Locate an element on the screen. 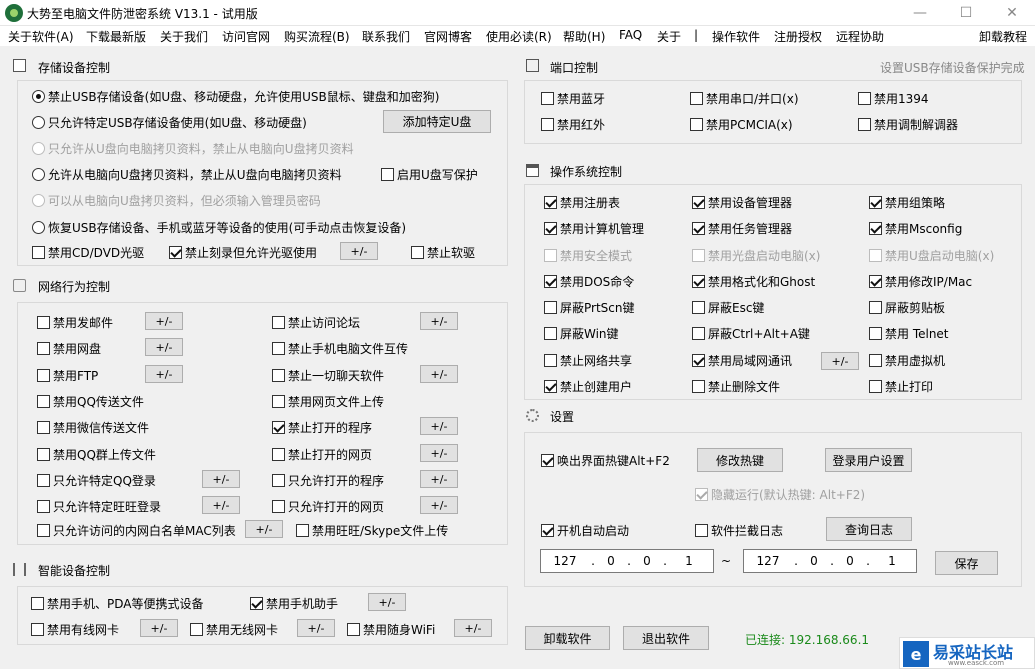 This screenshot has width=1035, height=669. login-user-settings-button: 登录用户设置 is located at coordinates (868, 460).